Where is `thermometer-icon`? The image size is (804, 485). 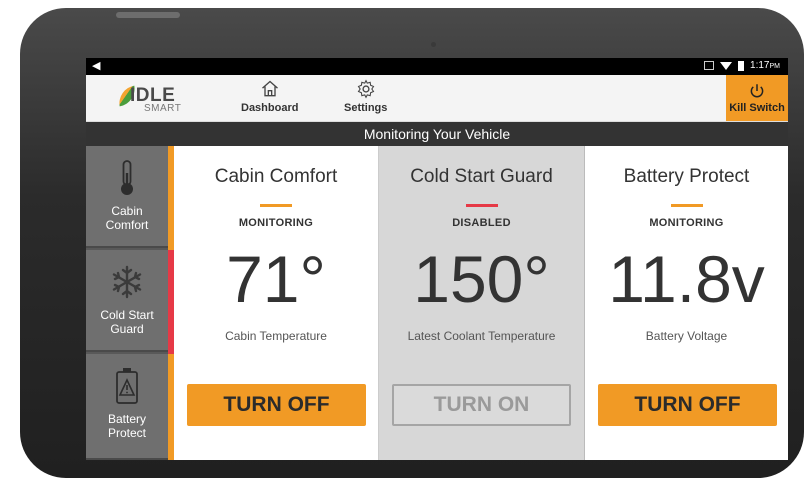
thermometer-icon is located at coordinates (127, 177).